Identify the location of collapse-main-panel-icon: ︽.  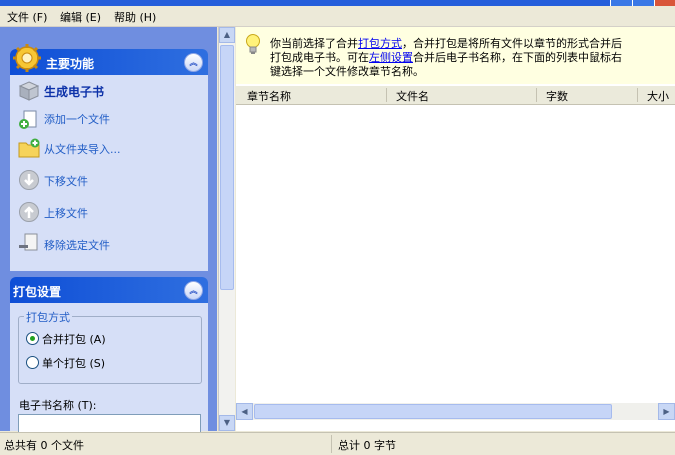
(193, 62).